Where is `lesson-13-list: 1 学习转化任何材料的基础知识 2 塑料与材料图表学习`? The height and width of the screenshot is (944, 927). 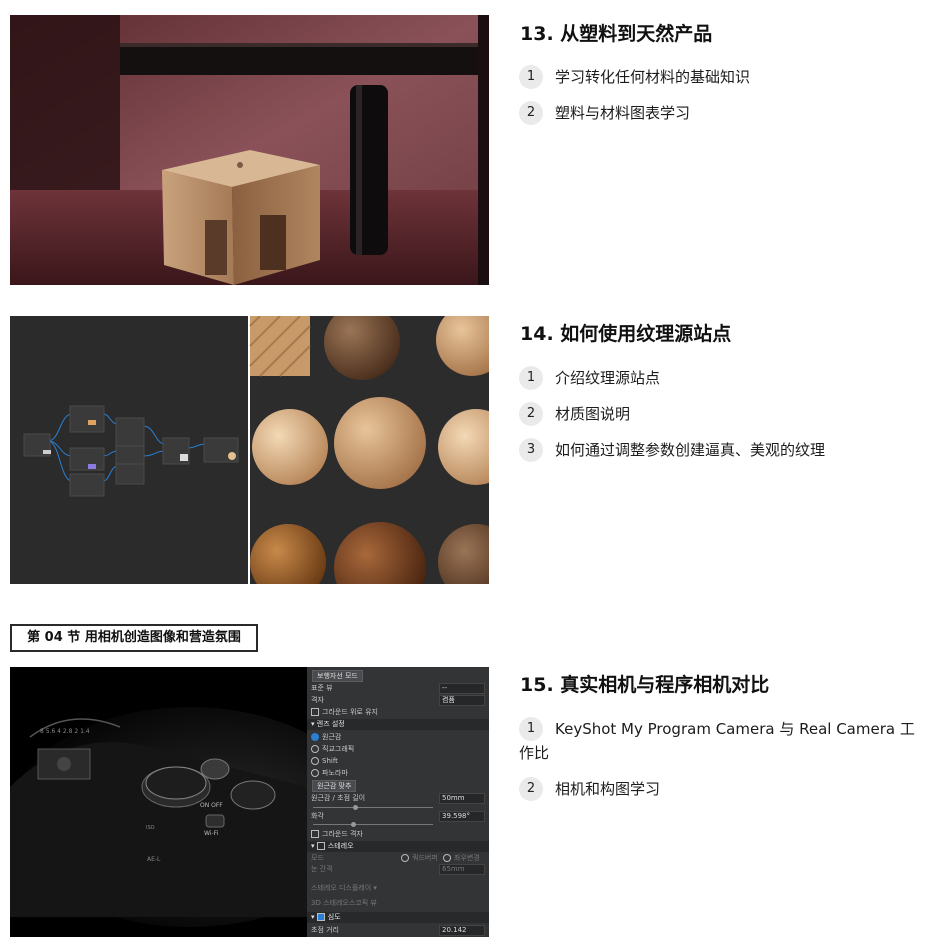 lesson-13-list: 1 学习转化任何材料的基础知识 2 塑料与材料图表学习 is located at coordinates (723, 101).